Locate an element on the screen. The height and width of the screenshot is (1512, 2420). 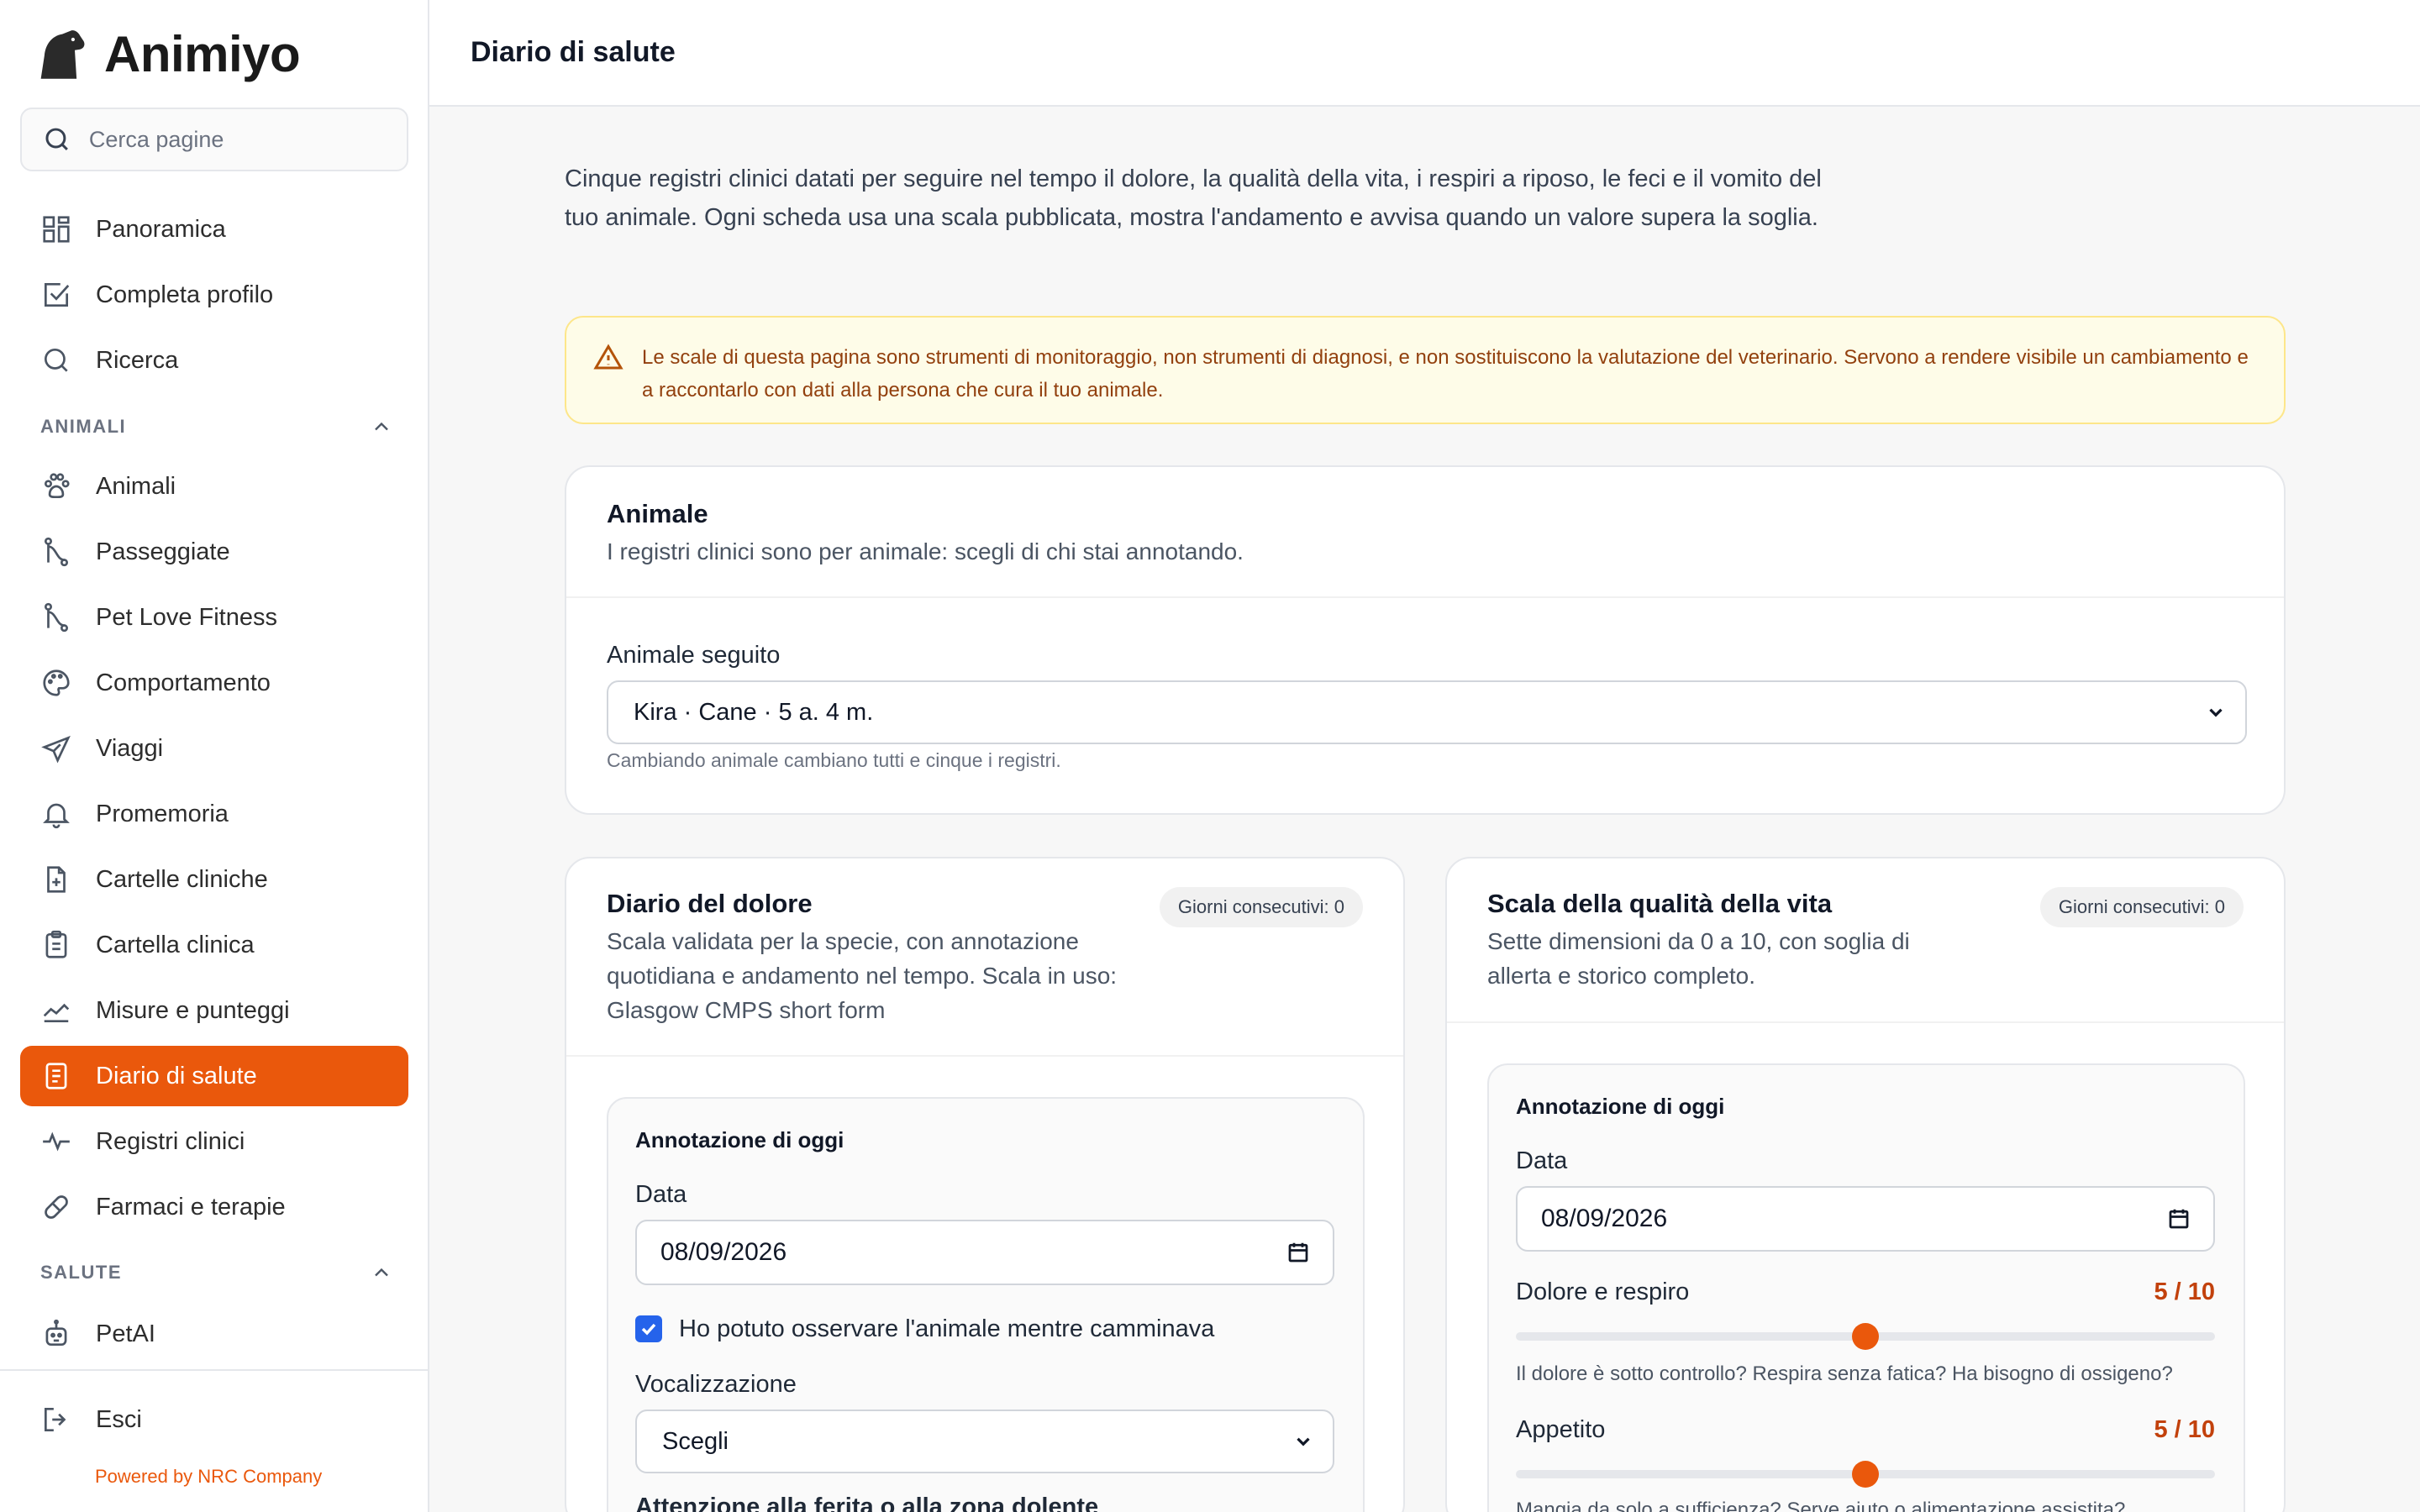
sidebar-item-misure-e-punteggi: Misure e punteggi is located at coordinates (214, 1010).